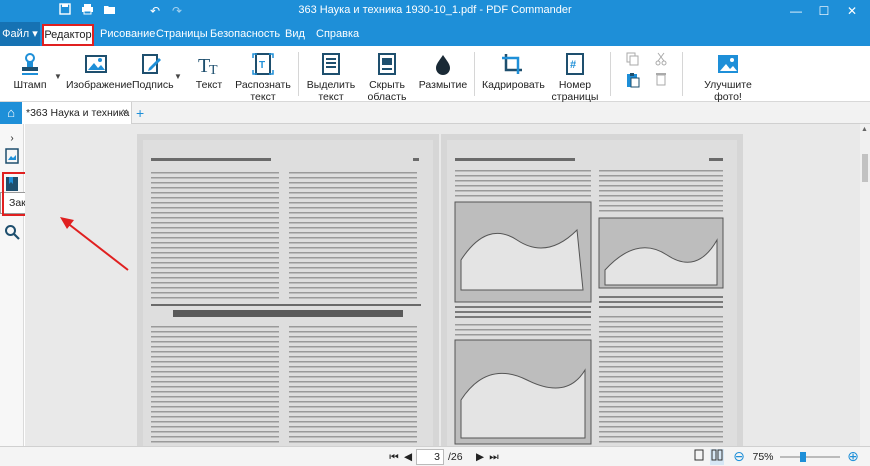 This screenshot has width=870, height=466. I want to click on stamp-button: Штамп, so click(30, 70).